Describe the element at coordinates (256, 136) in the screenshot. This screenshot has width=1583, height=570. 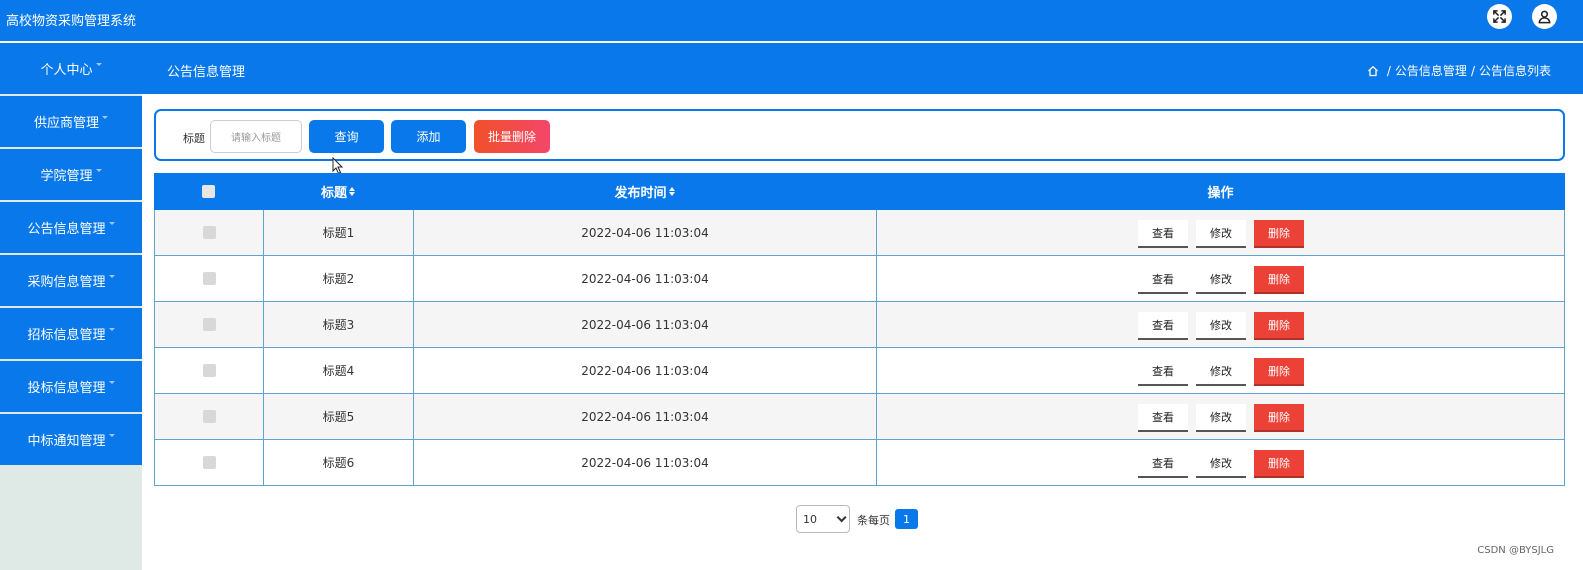
I see `title-search-input: 请输入标题` at that location.